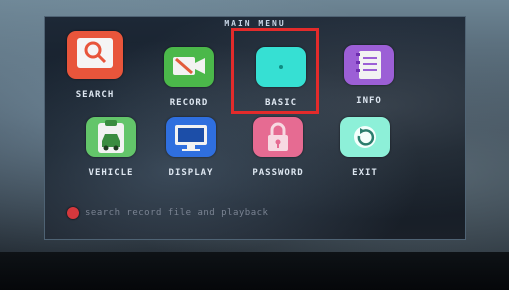 The image size is (509, 290). I want to click on record-icon, so click(189, 67).